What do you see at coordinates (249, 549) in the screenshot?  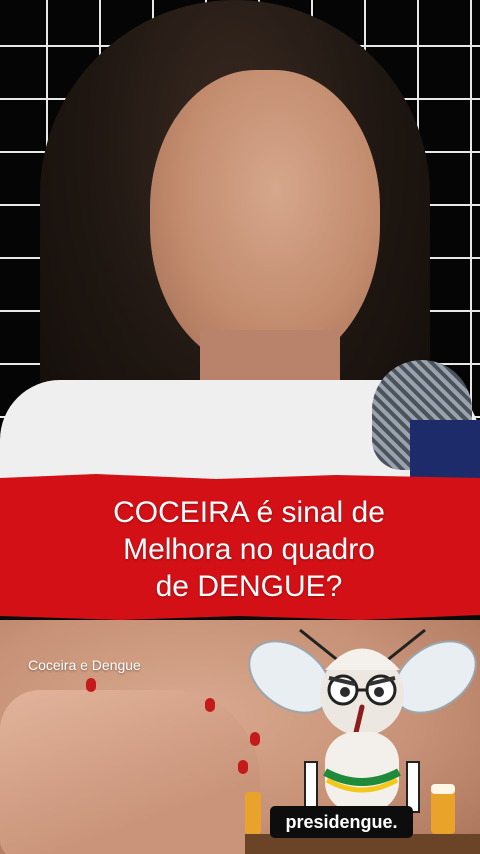 I see `title-line-2: Melhora no quadro` at bounding box center [249, 549].